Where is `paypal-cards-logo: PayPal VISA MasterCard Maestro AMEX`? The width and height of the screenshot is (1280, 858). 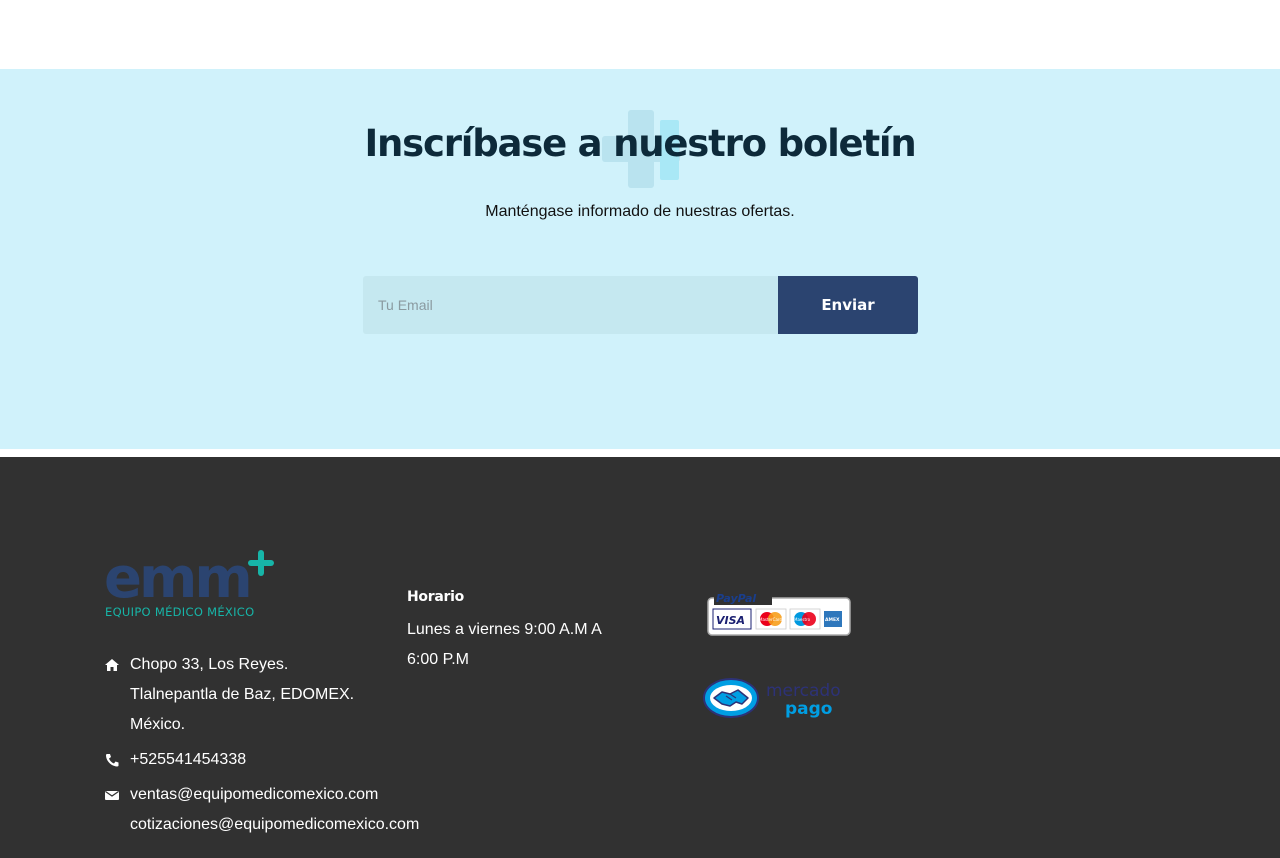
paypal-cards-logo: PayPal VISA MasterCard Maestro AMEX is located at coordinates (779, 613).